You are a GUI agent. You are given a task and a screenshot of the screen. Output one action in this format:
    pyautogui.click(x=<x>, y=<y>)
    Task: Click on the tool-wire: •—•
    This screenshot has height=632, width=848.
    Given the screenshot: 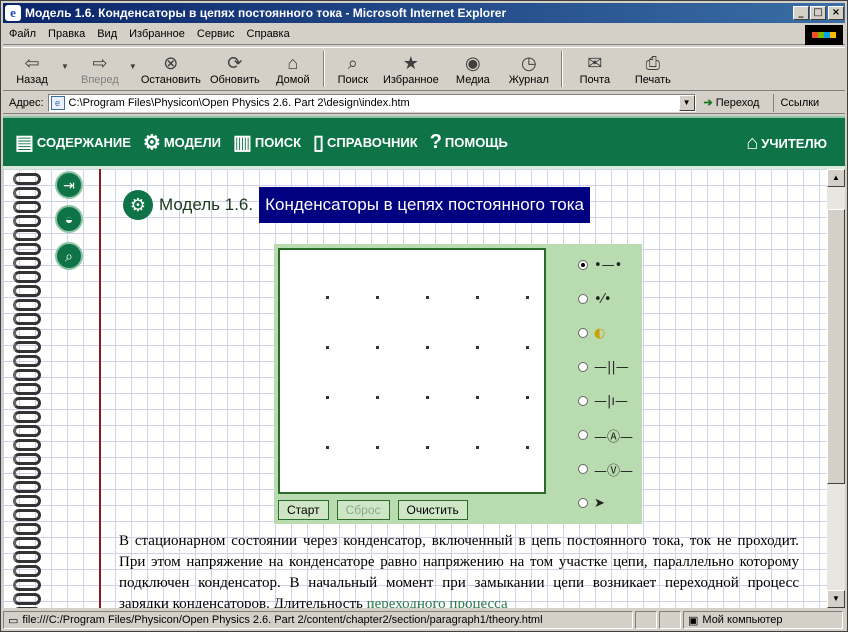 What is the action you would take?
    pyautogui.click(x=608, y=265)
    